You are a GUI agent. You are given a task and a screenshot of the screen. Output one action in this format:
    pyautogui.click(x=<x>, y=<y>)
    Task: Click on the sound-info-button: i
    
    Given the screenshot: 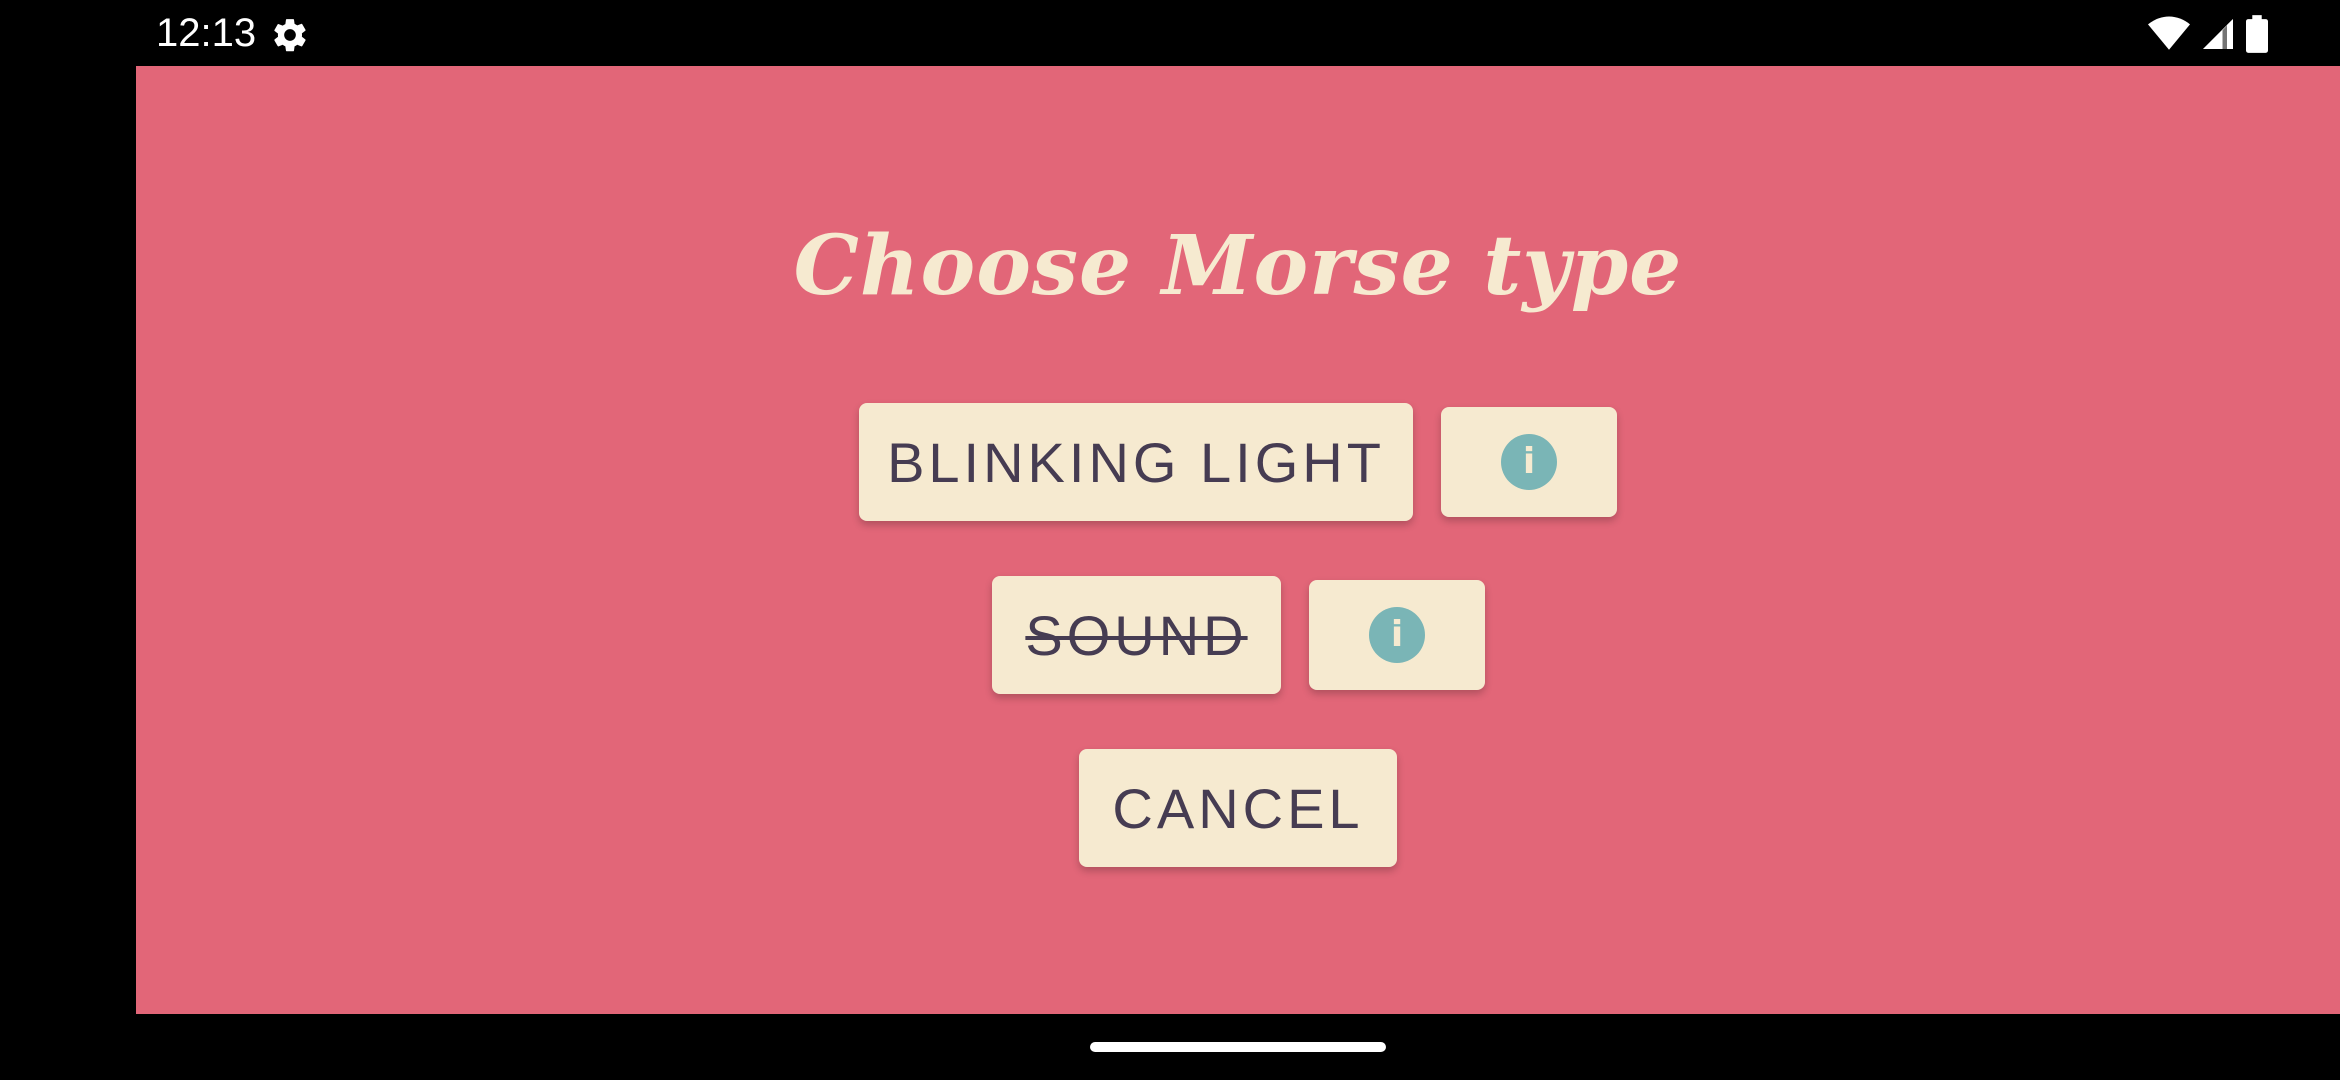 What is the action you would take?
    pyautogui.click(x=1397, y=635)
    